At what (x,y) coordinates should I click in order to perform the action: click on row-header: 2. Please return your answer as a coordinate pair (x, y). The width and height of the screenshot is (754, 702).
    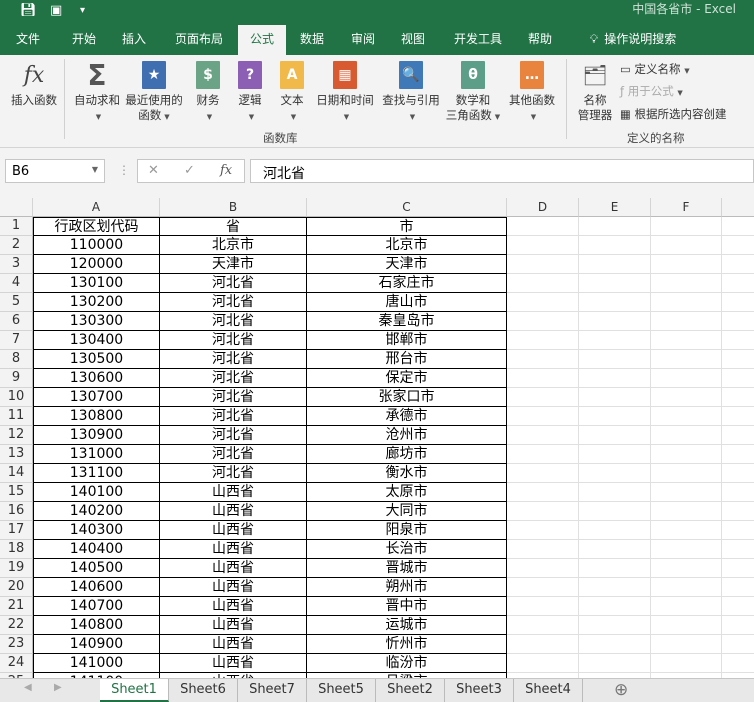
    Looking at the image, I should click on (16, 245).